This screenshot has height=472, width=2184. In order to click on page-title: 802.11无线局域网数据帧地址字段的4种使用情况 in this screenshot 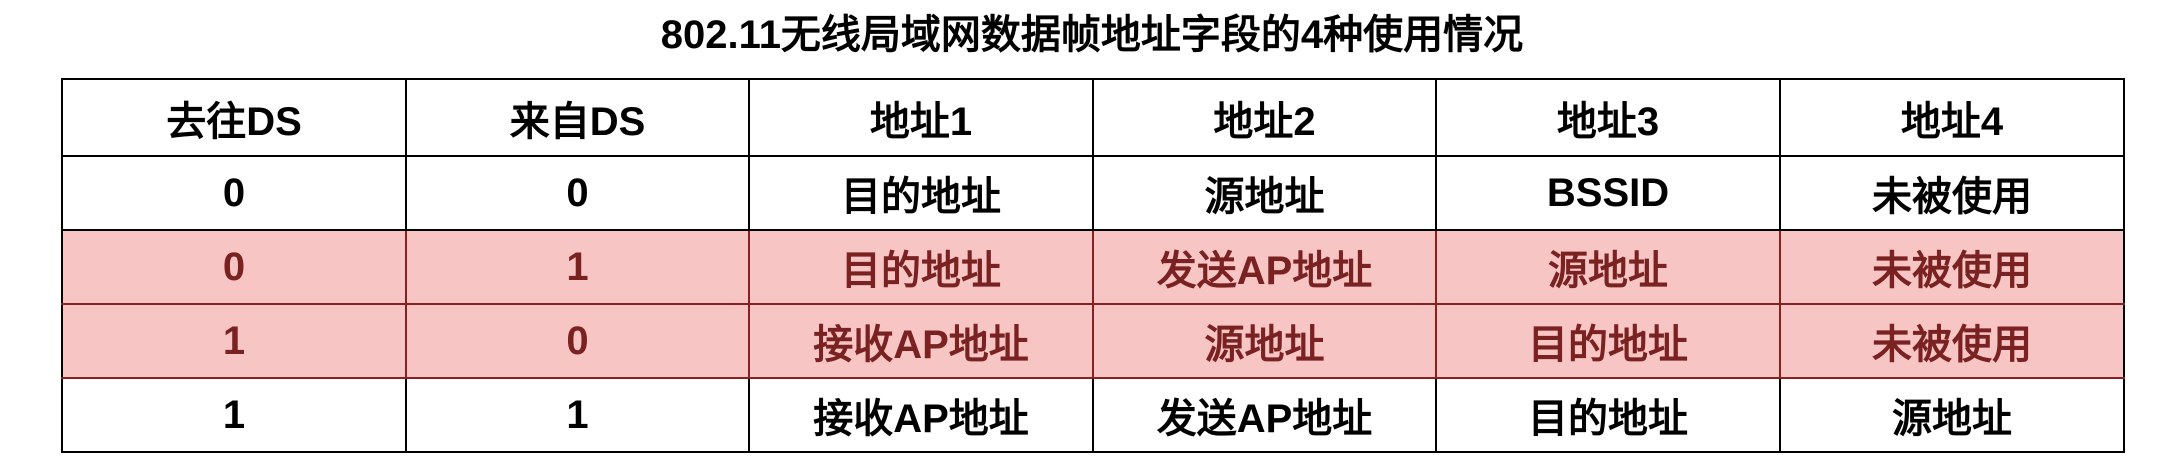, I will do `click(1092, 35)`.